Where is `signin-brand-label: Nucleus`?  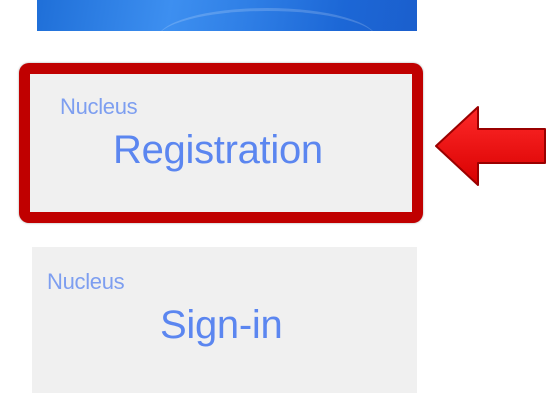 signin-brand-label: Nucleus is located at coordinates (86, 281).